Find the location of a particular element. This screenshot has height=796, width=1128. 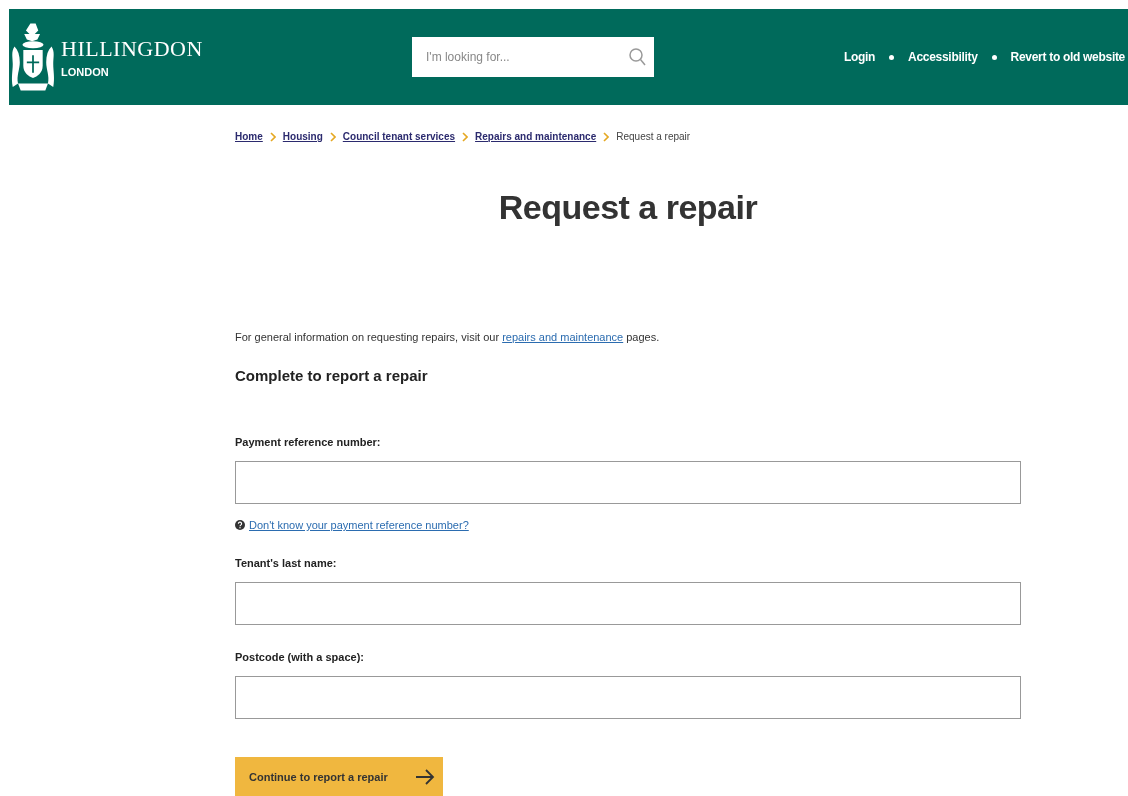

search-icon is located at coordinates (637, 57).